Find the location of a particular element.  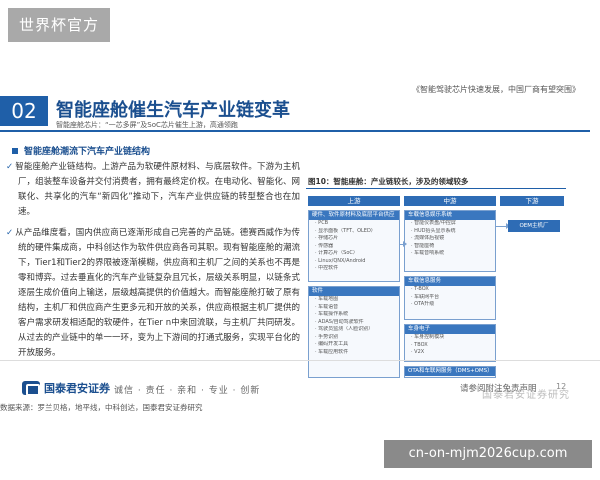

site-badge: 世界杯官方 is located at coordinates (59, 25).